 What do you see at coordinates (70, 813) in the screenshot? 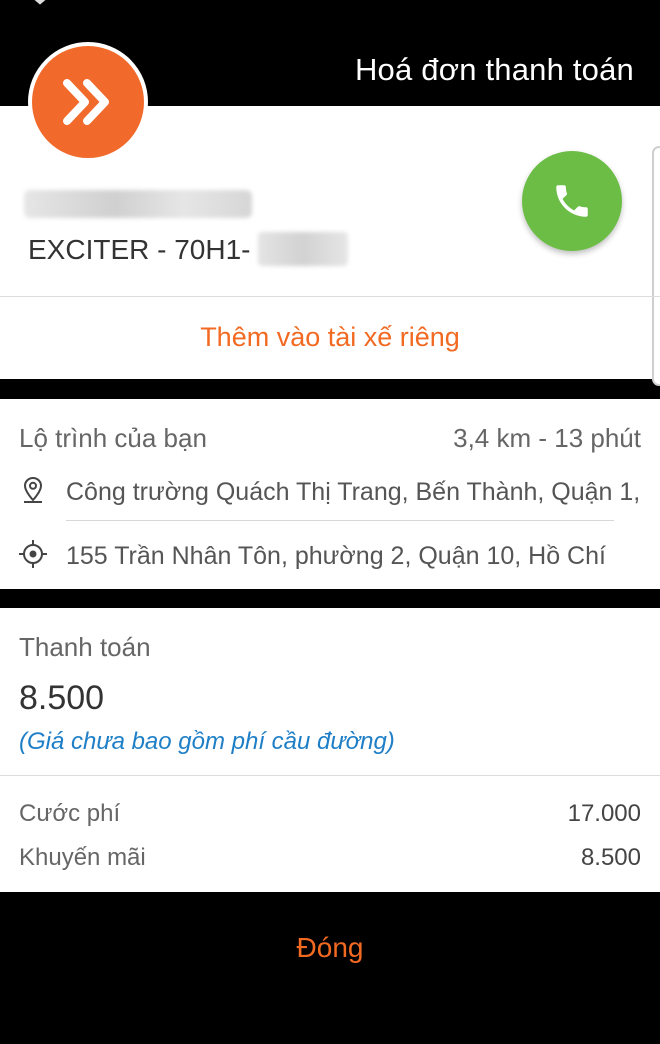
I see `fare-label: Cước phí` at bounding box center [70, 813].